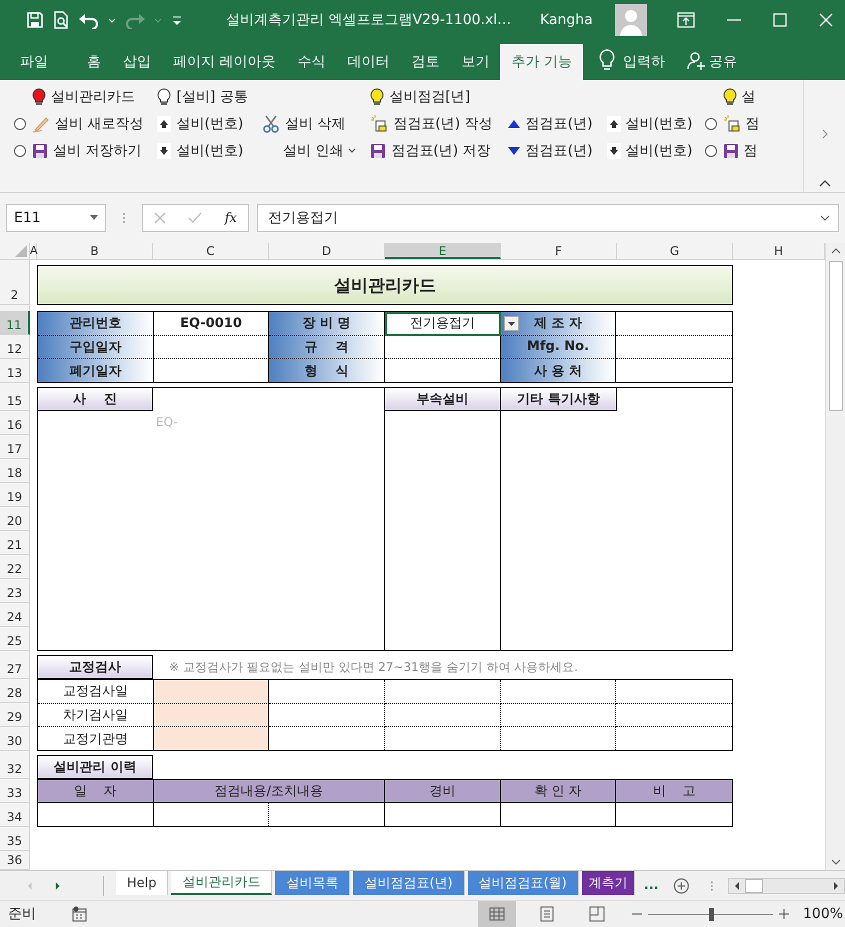  Describe the element at coordinates (608, 883) in the screenshot. I see `sheet-tab: 계측기` at that location.